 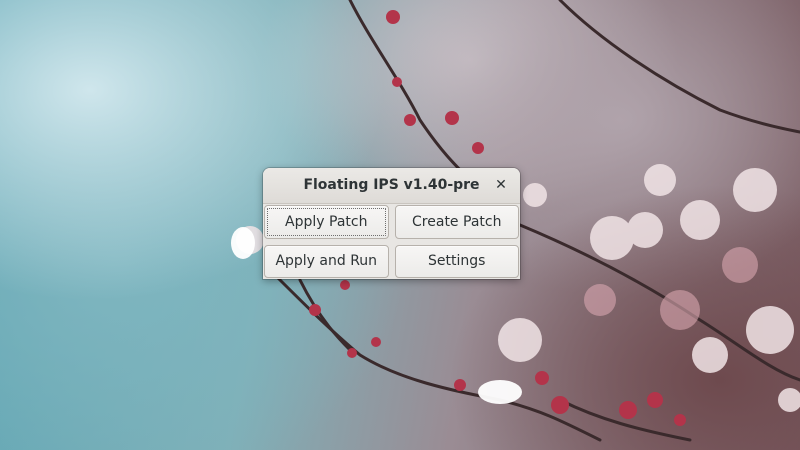 I want to click on apply-and-run-button: Apply and Run, so click(x=326, y=261).